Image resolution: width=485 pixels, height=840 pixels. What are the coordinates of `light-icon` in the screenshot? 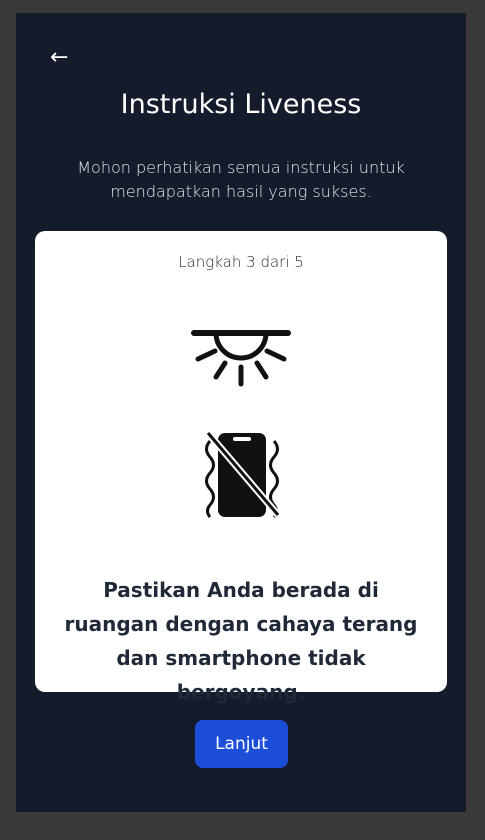 It's located at (241, 358).